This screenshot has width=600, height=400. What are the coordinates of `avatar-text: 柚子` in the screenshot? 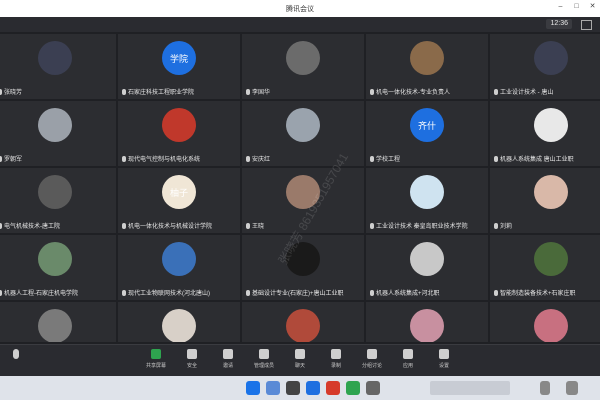 It's located at (178, 192).